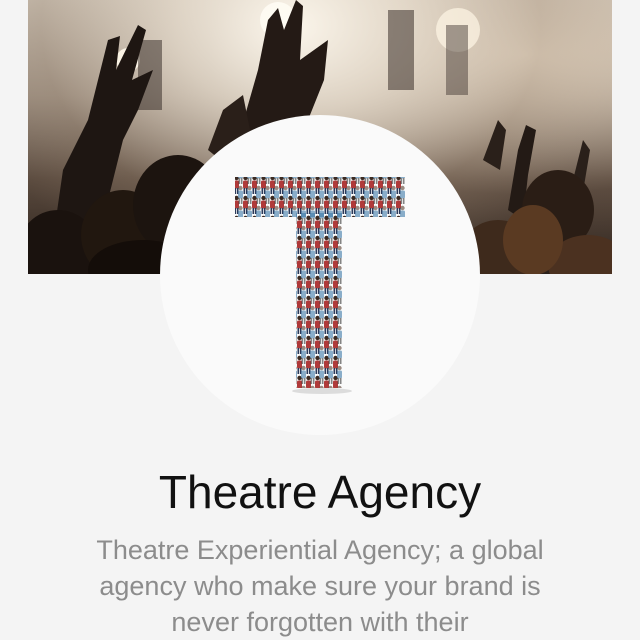 The image size is (640, 640). Describe the element at coordinates (320, 285) in the screenshot. I see `letter-t-crowd-logo-icon` at that location.